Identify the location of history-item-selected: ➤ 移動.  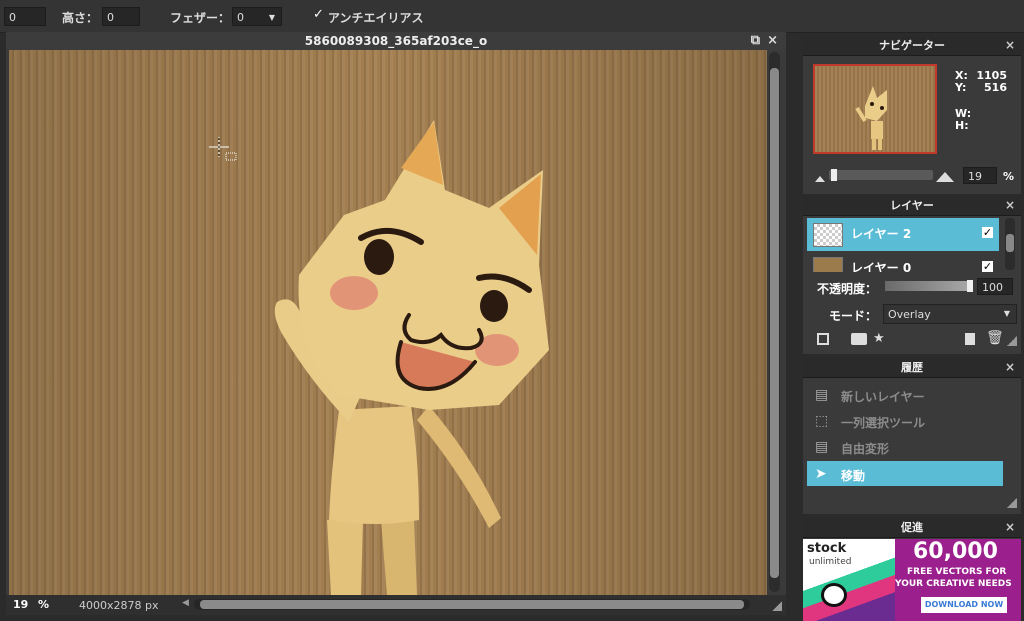
(905, 473).